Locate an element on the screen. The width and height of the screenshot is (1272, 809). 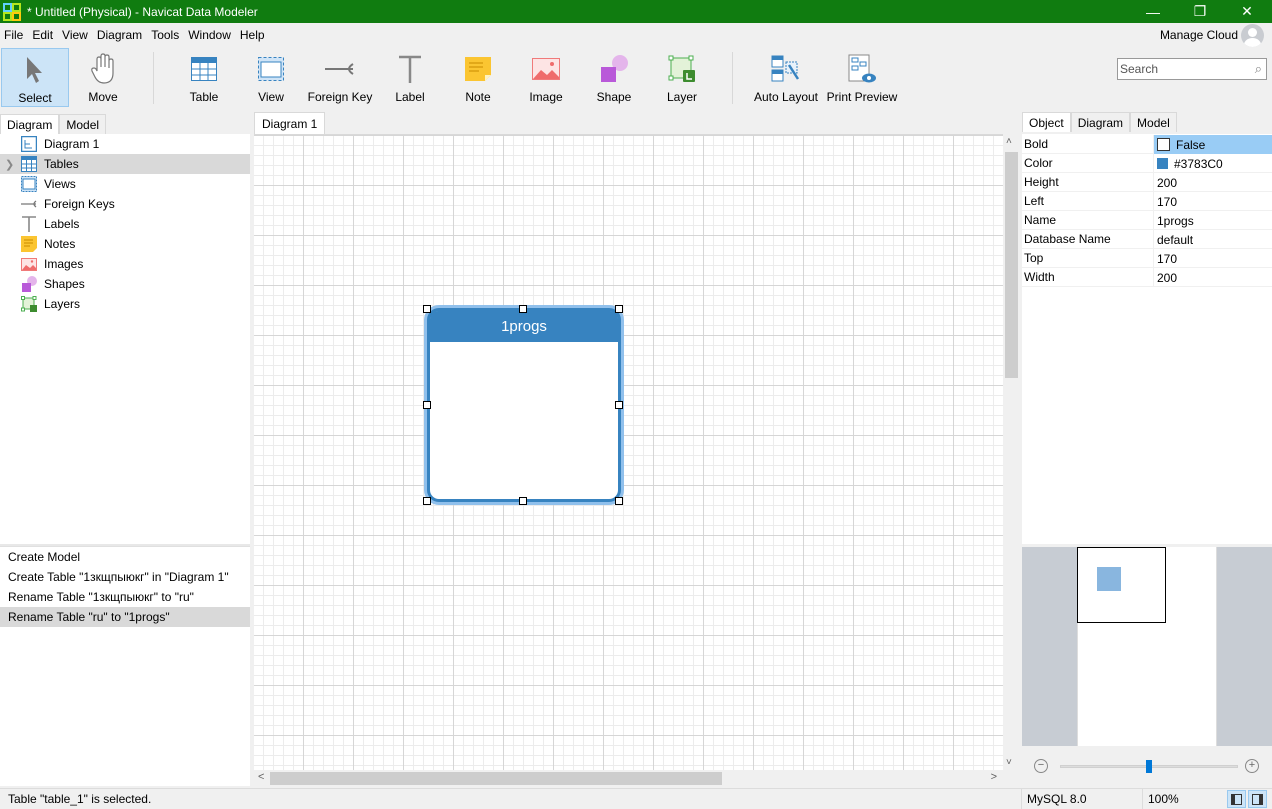
property-color: Color #3783C0 is located at coordinates (1147, 163).